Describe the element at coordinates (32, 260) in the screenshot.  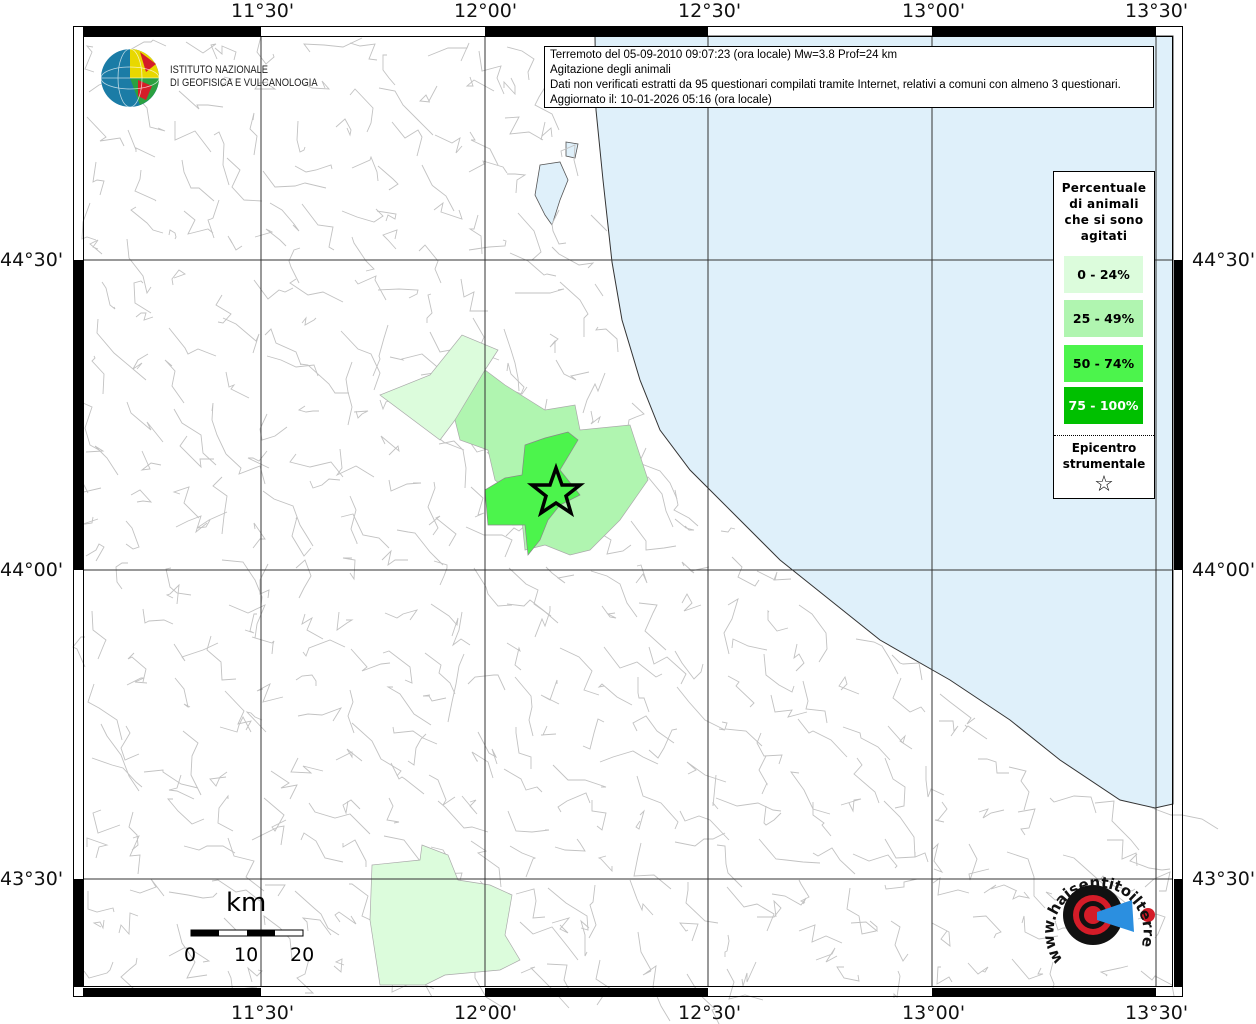
I see `lat-label-left: 44°30'` at that location.